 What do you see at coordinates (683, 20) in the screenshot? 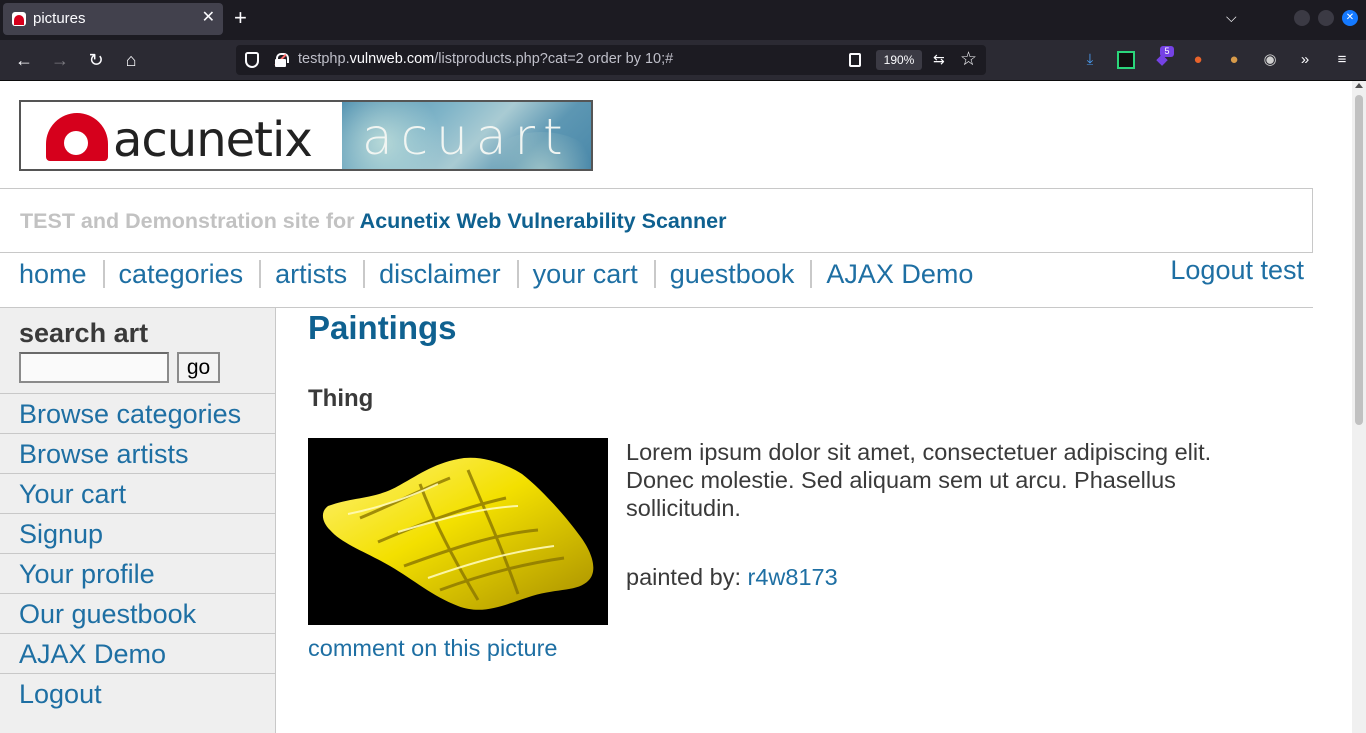
I see `browser-tab-strip: pictures ✕ + ⌵ ✕` at bounding box center [683, 20].